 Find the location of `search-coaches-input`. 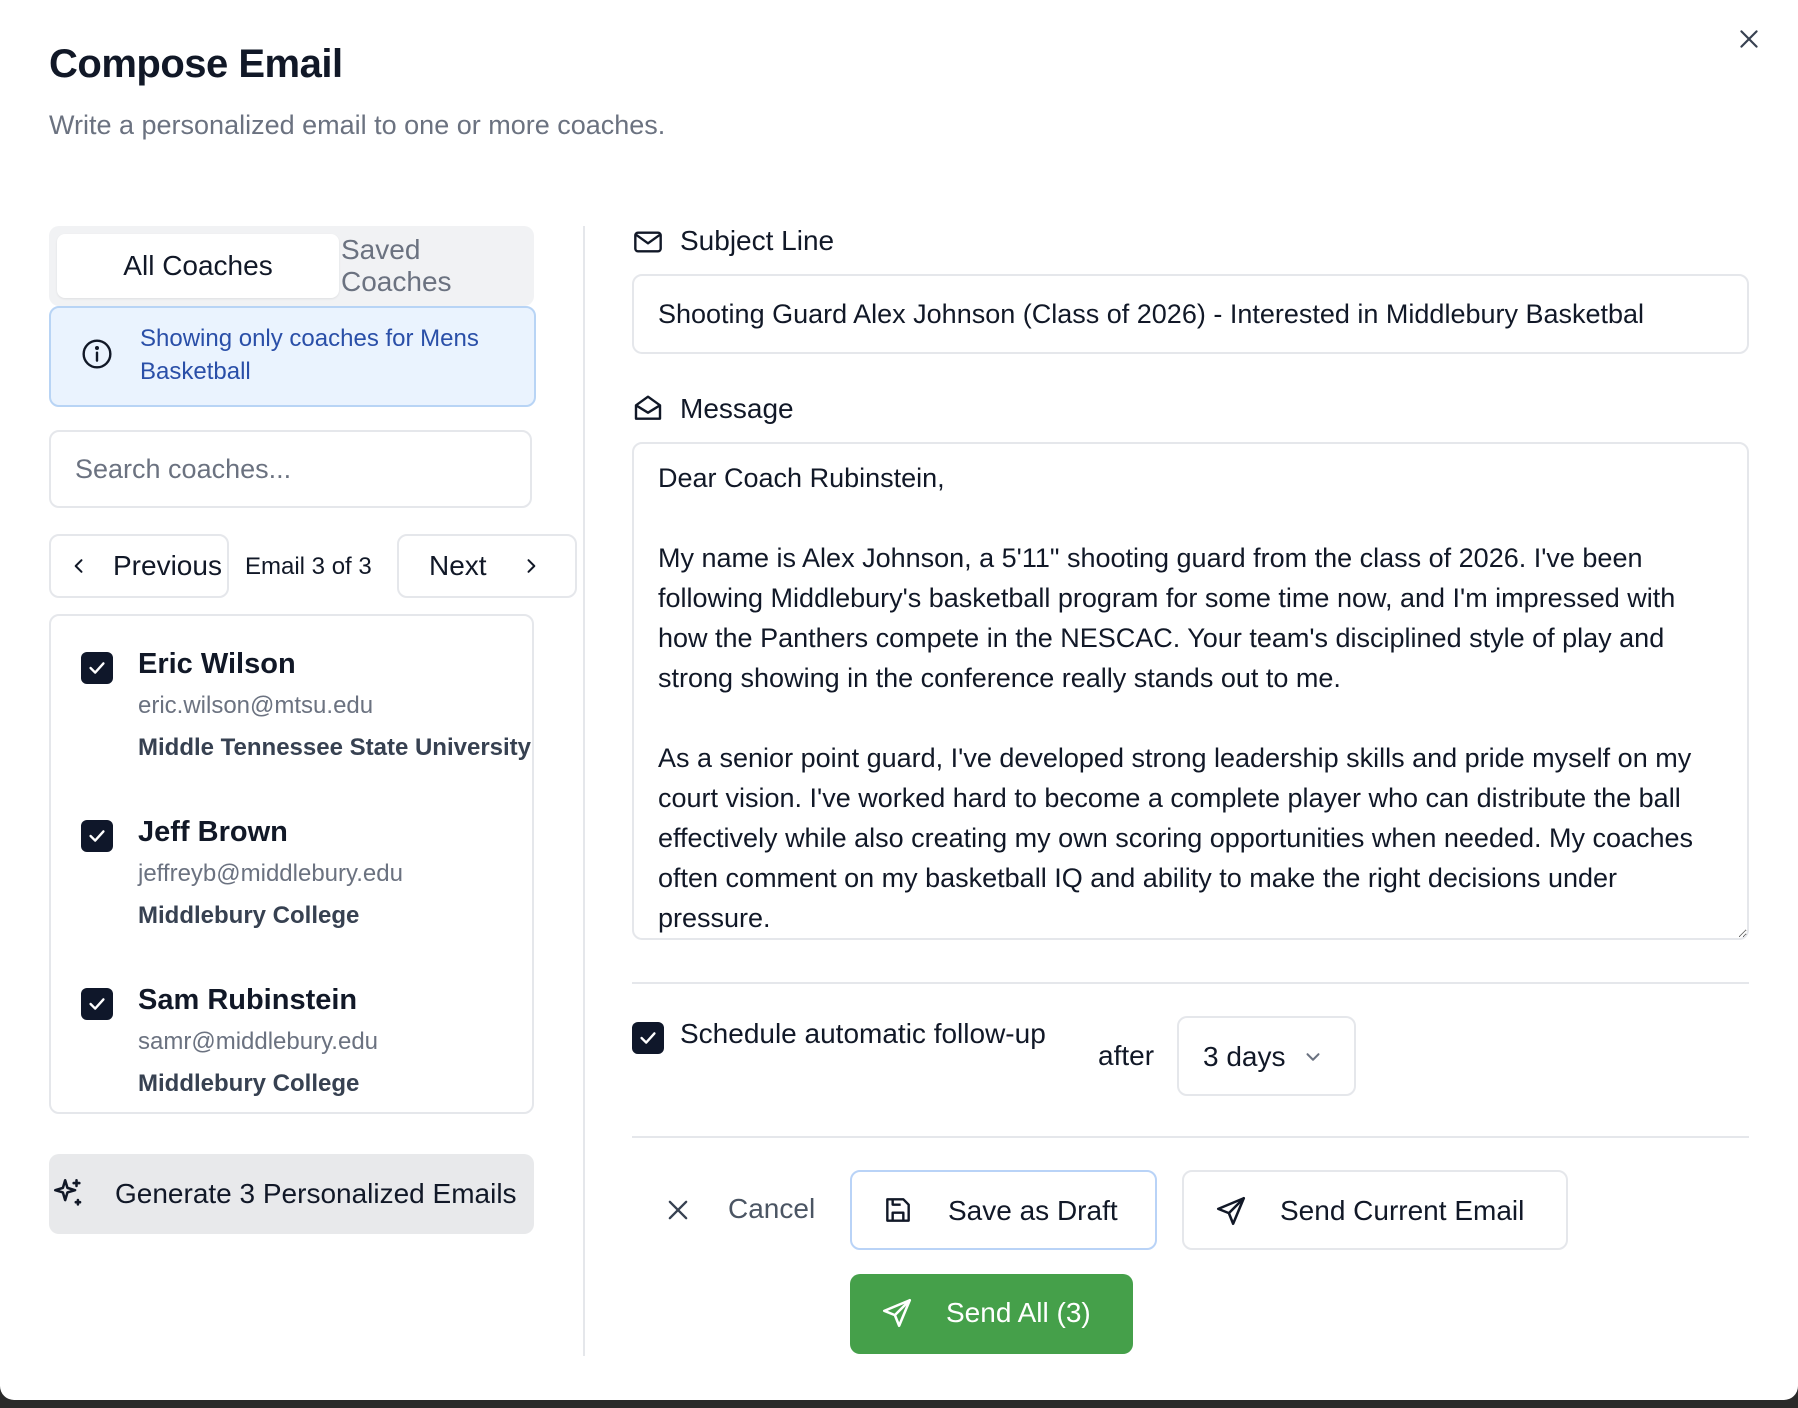

search-coaches-input is located at coordinates (290, 469).